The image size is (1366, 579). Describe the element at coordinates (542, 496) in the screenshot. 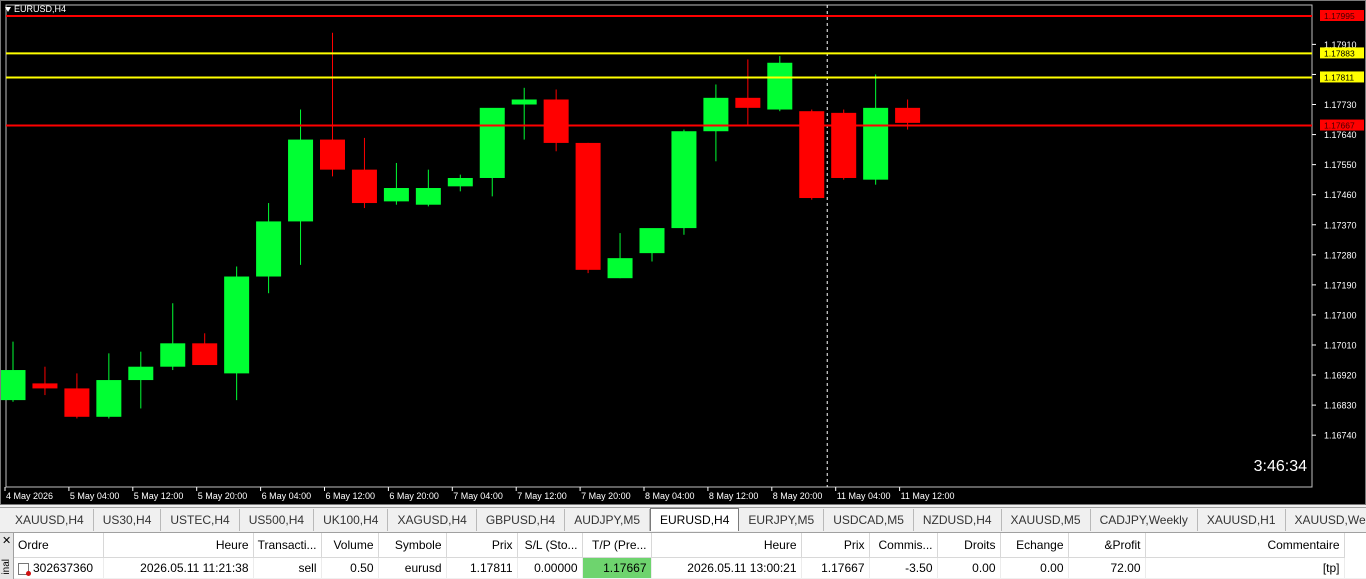

I see `x-axis-label: 7 May 12:00` at that location.